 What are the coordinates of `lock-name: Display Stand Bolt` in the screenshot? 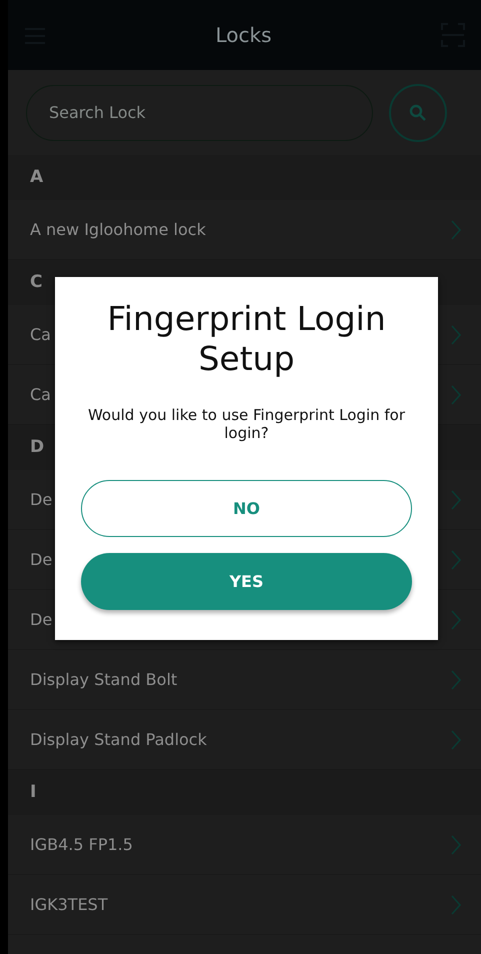 It's located at (104, 680).